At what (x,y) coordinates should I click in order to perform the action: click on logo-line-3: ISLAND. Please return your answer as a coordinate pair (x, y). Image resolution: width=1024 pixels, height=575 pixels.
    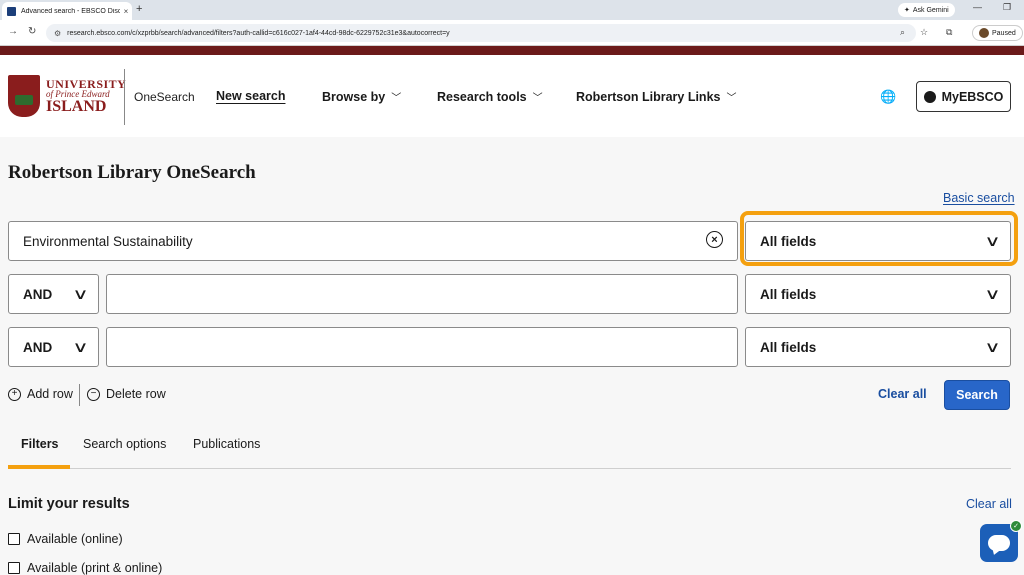
    Looking at the image, I should click on (76, 106).